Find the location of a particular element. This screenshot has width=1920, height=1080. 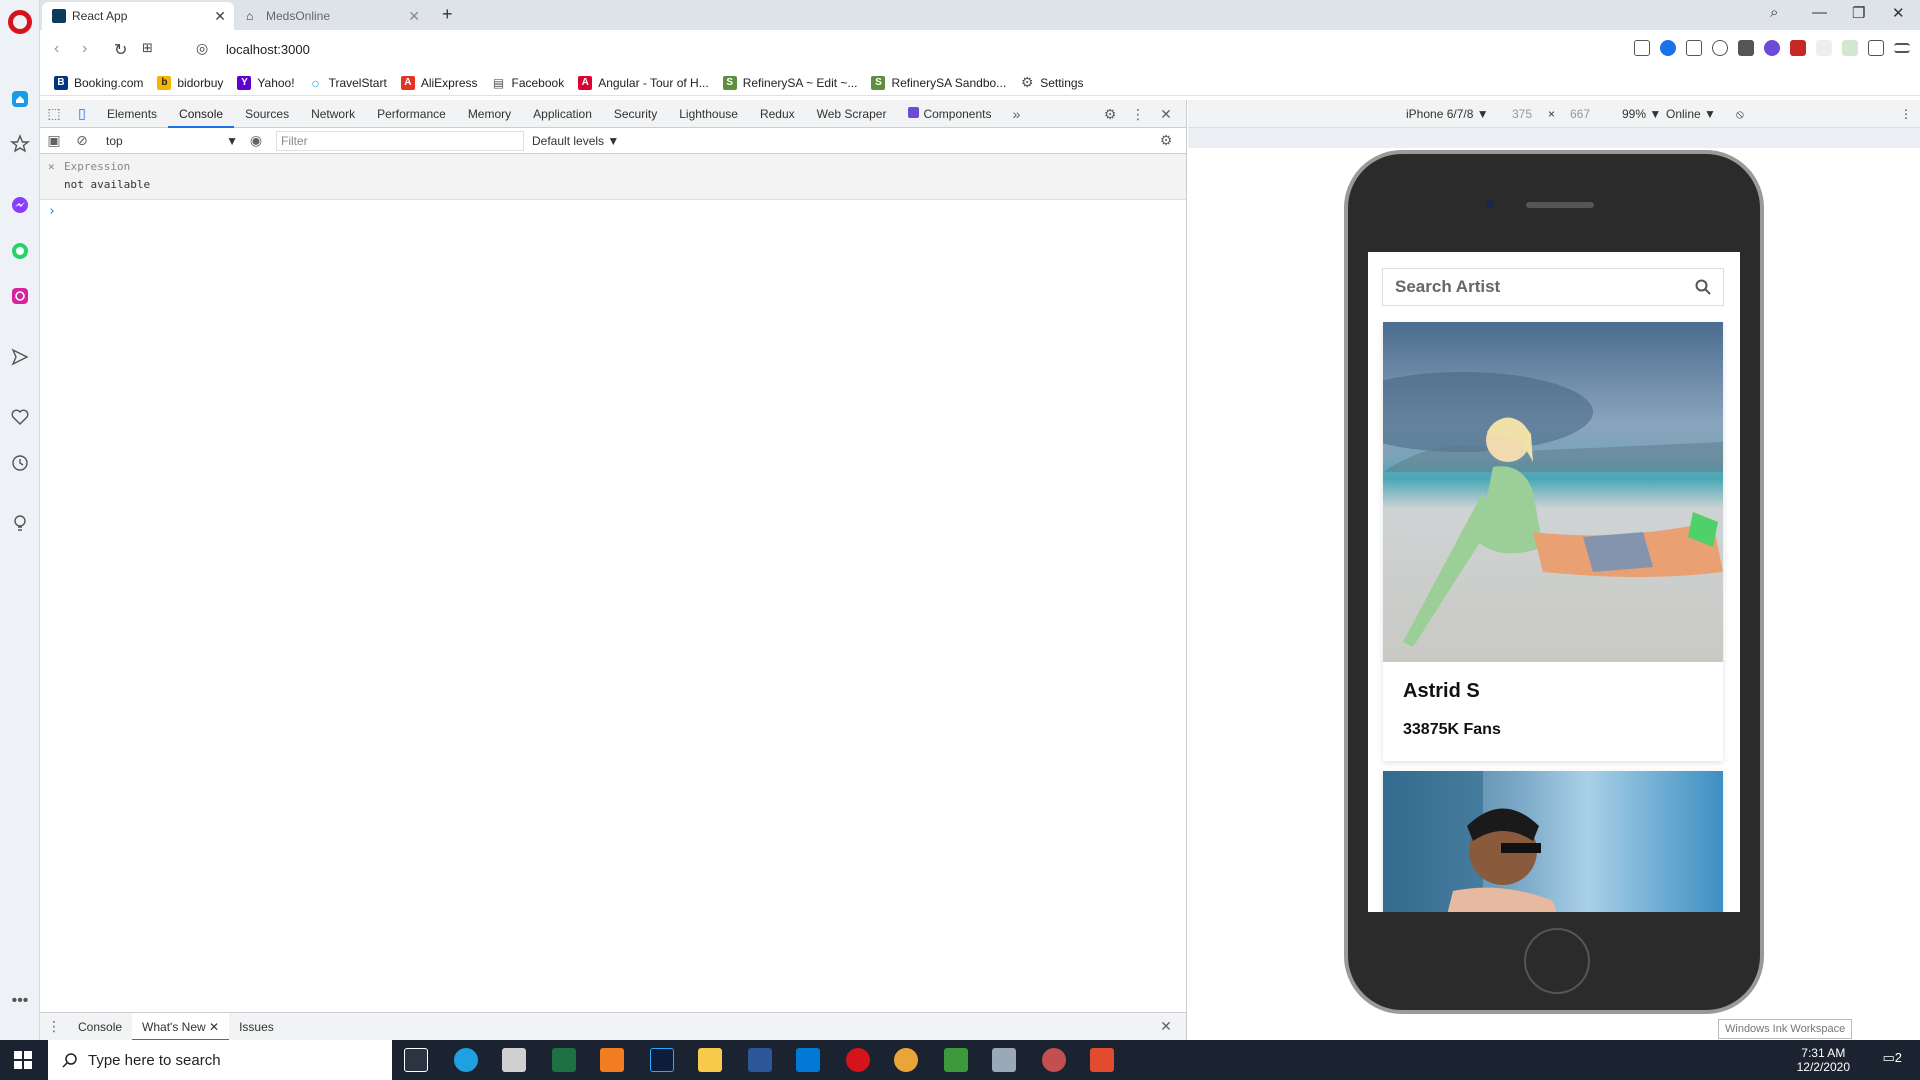

network-throttle-select: Online ▼ is located at coordinates (1691, 114).